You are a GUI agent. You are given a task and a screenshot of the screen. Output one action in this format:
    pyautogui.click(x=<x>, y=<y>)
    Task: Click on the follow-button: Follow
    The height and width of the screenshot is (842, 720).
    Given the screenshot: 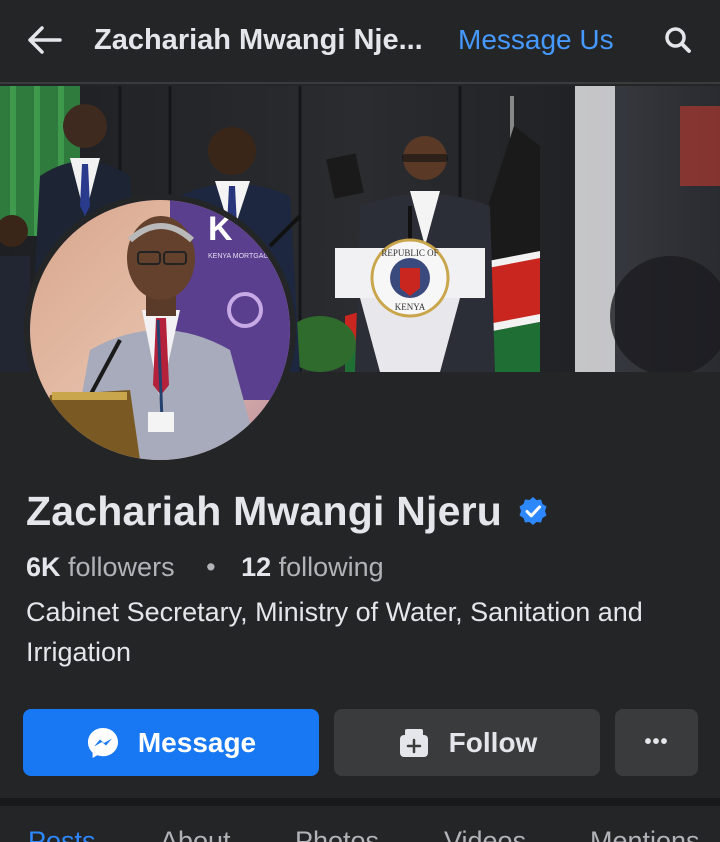 What is the action you would take?
    pyautogui.click(x=467, y=742)
    